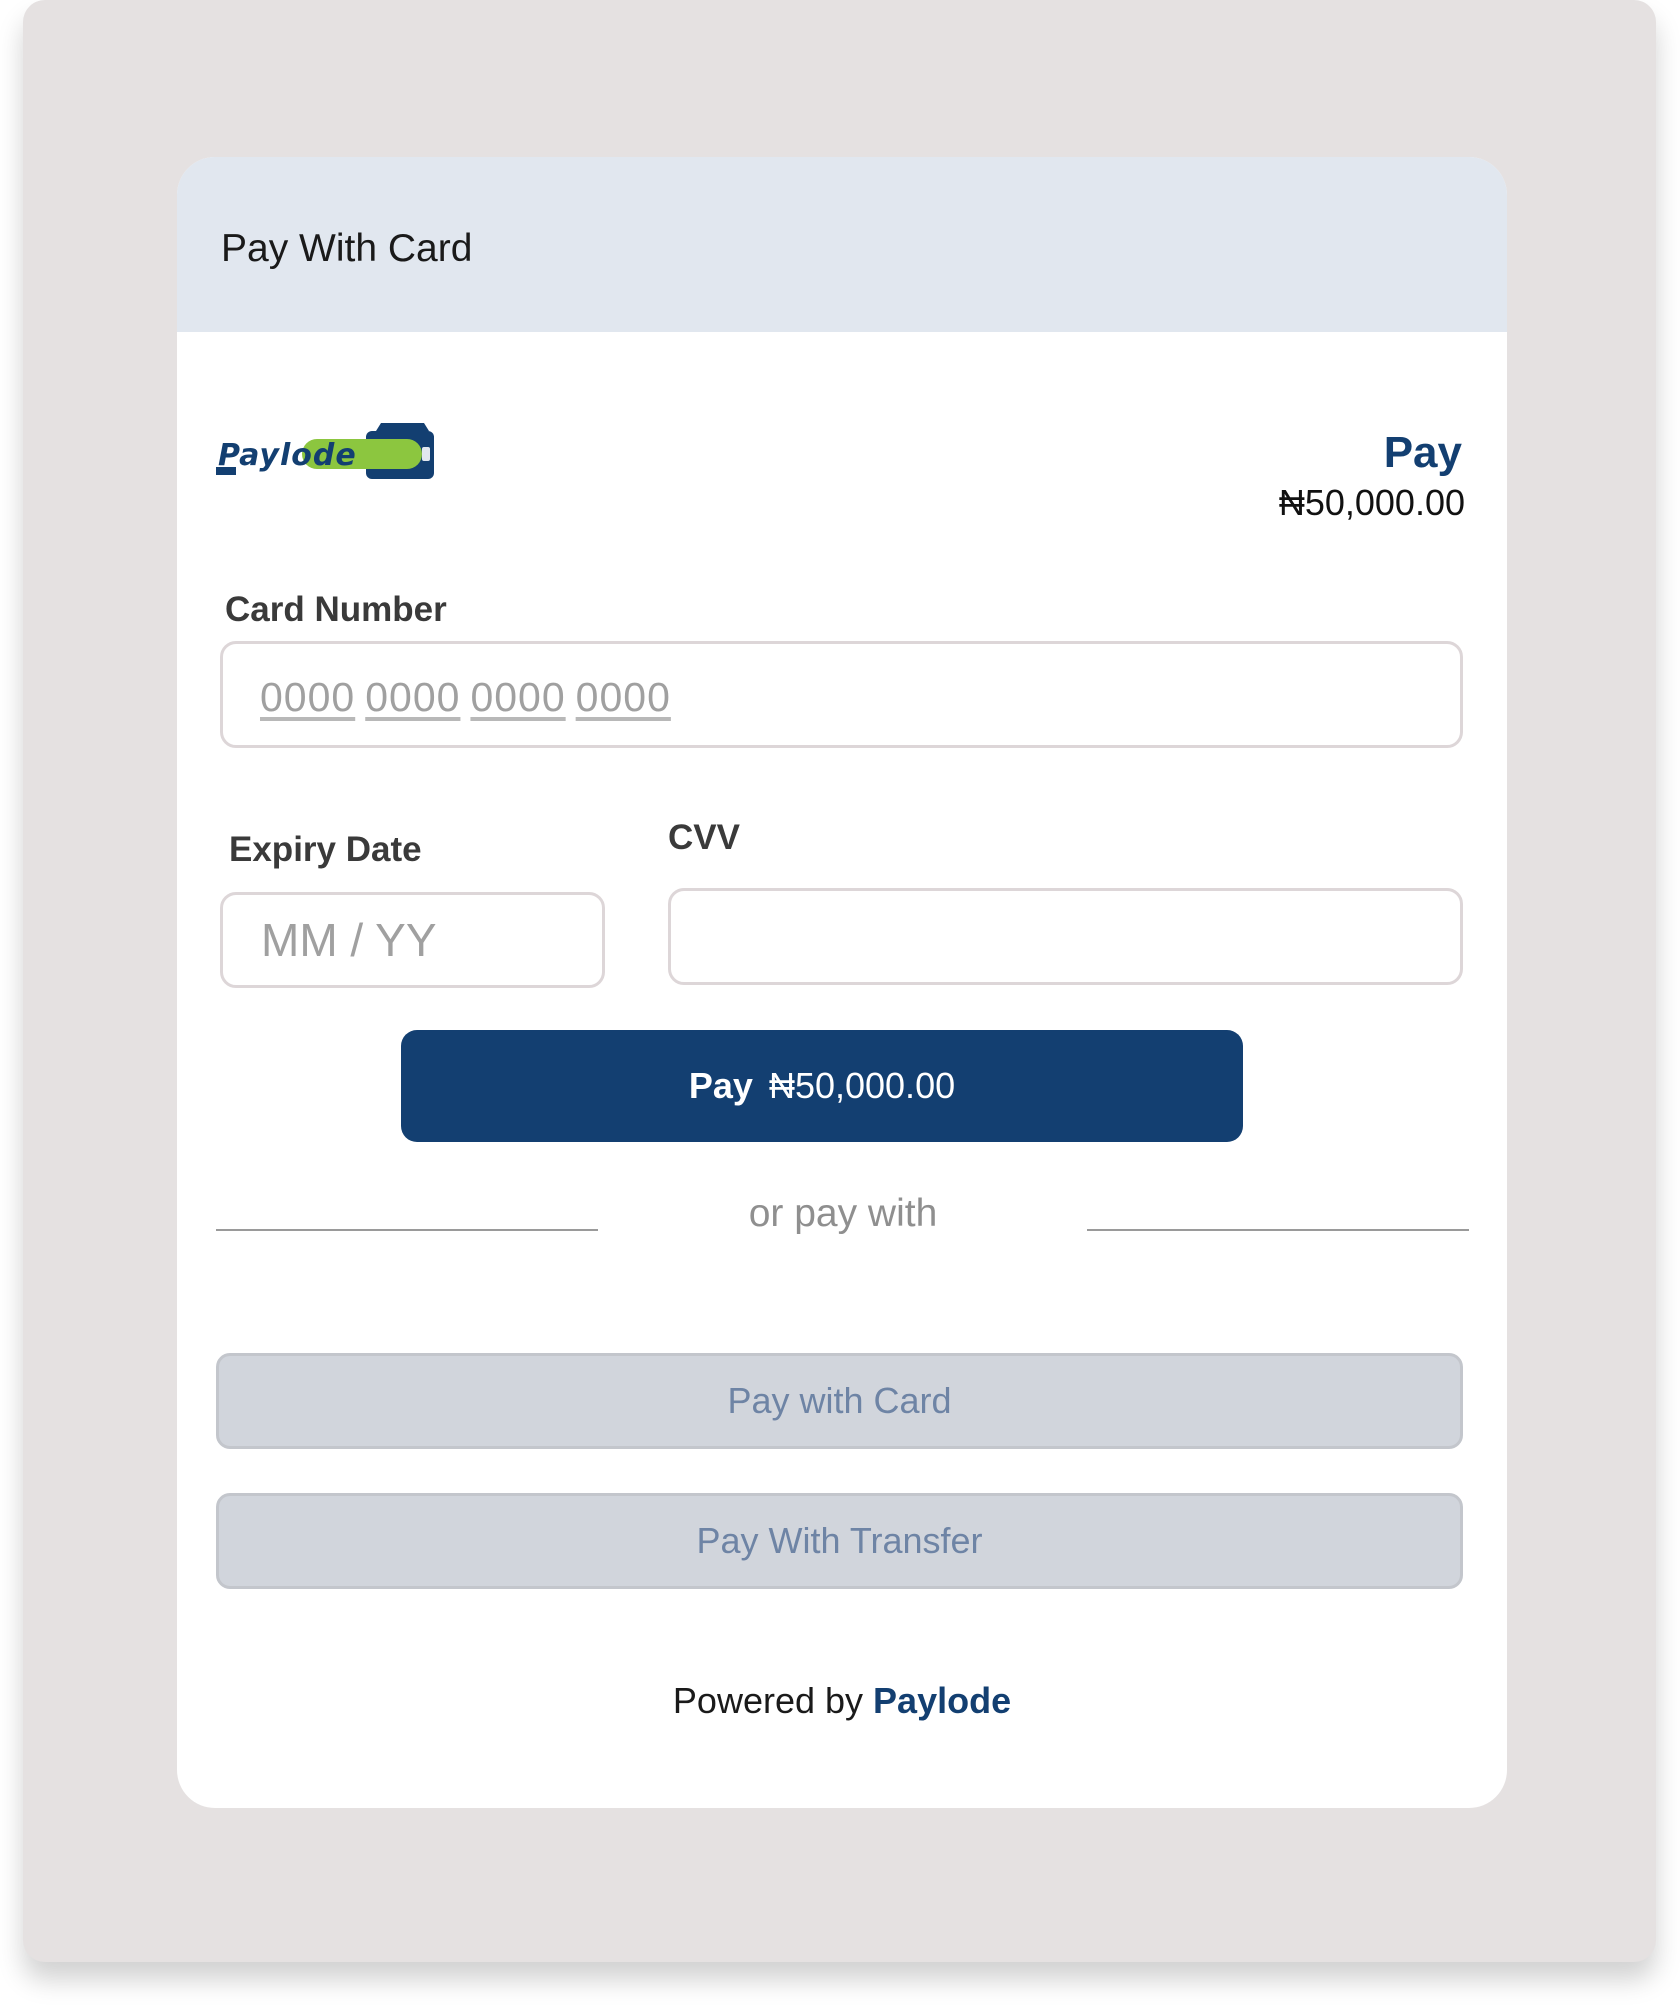 The height and width of the screenshot is (2008, 1680). Describe the element at coordinates (347, 248) in the screenshot. I see `modal-title: Pay With Card` at that location.